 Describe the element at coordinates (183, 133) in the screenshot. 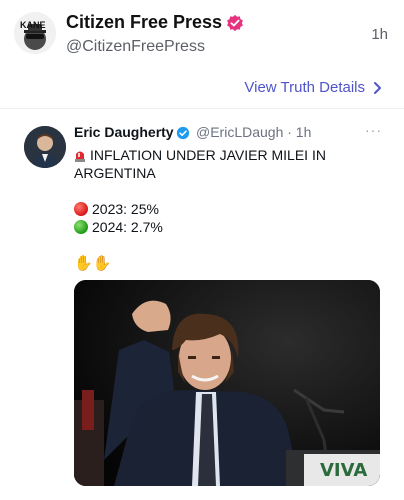

I see `verified-check-icon` at that location.